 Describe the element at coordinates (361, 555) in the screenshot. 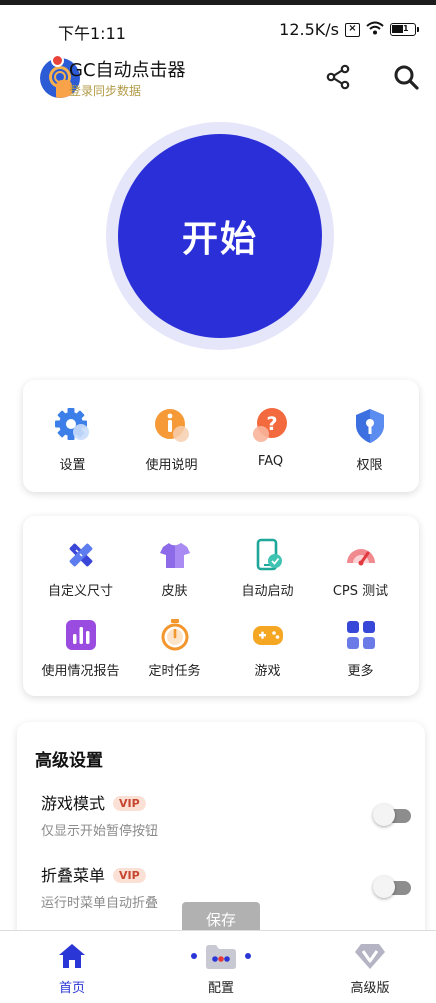

I see `speedometer-icon` at that location.